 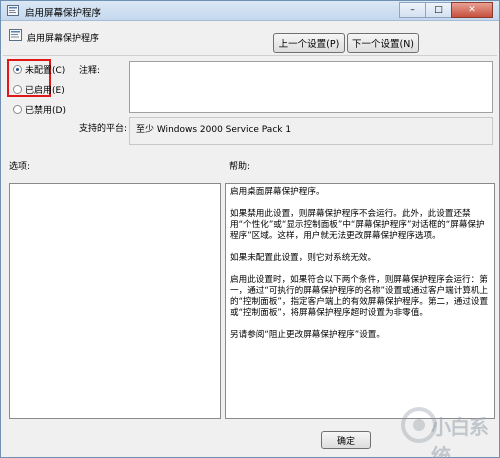 What do you see at coordinates (346, 440) in the screenshot?
I see `ok-button: 确定` at bounding box center [346, 440].